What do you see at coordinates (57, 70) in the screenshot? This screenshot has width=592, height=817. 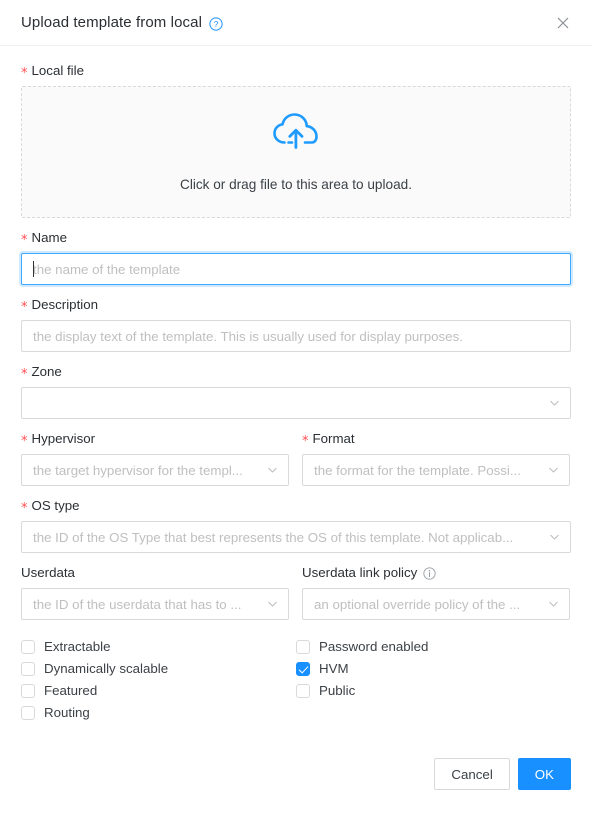 I see `label-text: Local file` at bounding box center [57, 70].